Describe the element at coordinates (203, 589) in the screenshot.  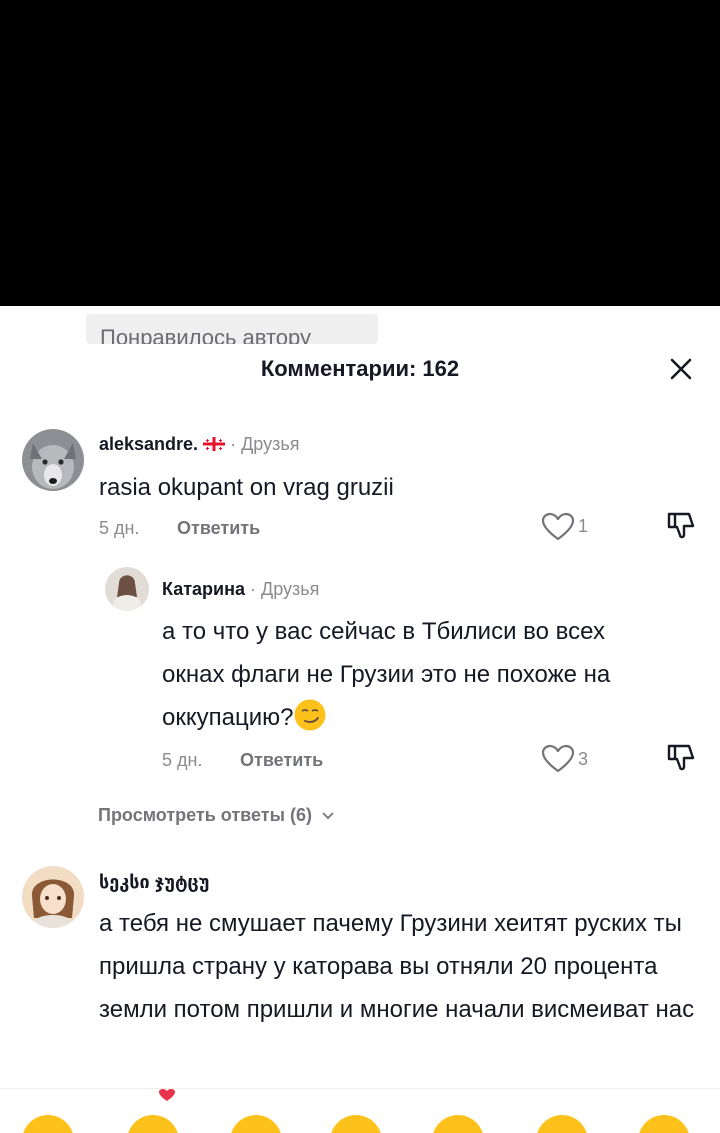
I see `comment-username: Катарина` at that location.